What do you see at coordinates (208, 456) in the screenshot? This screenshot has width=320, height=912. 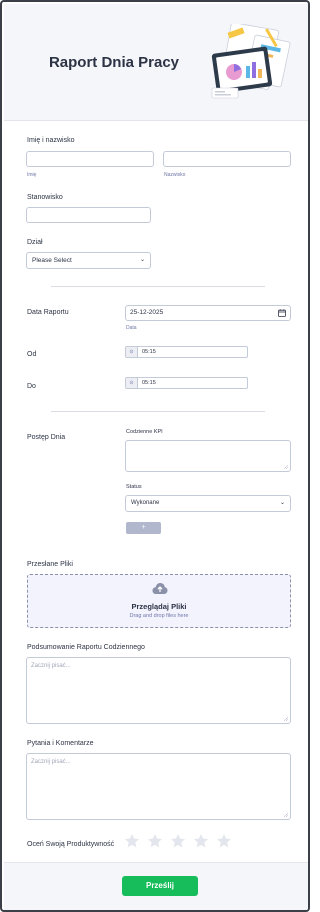 I see `kpi-textarea` at bounding box center [208, 456].